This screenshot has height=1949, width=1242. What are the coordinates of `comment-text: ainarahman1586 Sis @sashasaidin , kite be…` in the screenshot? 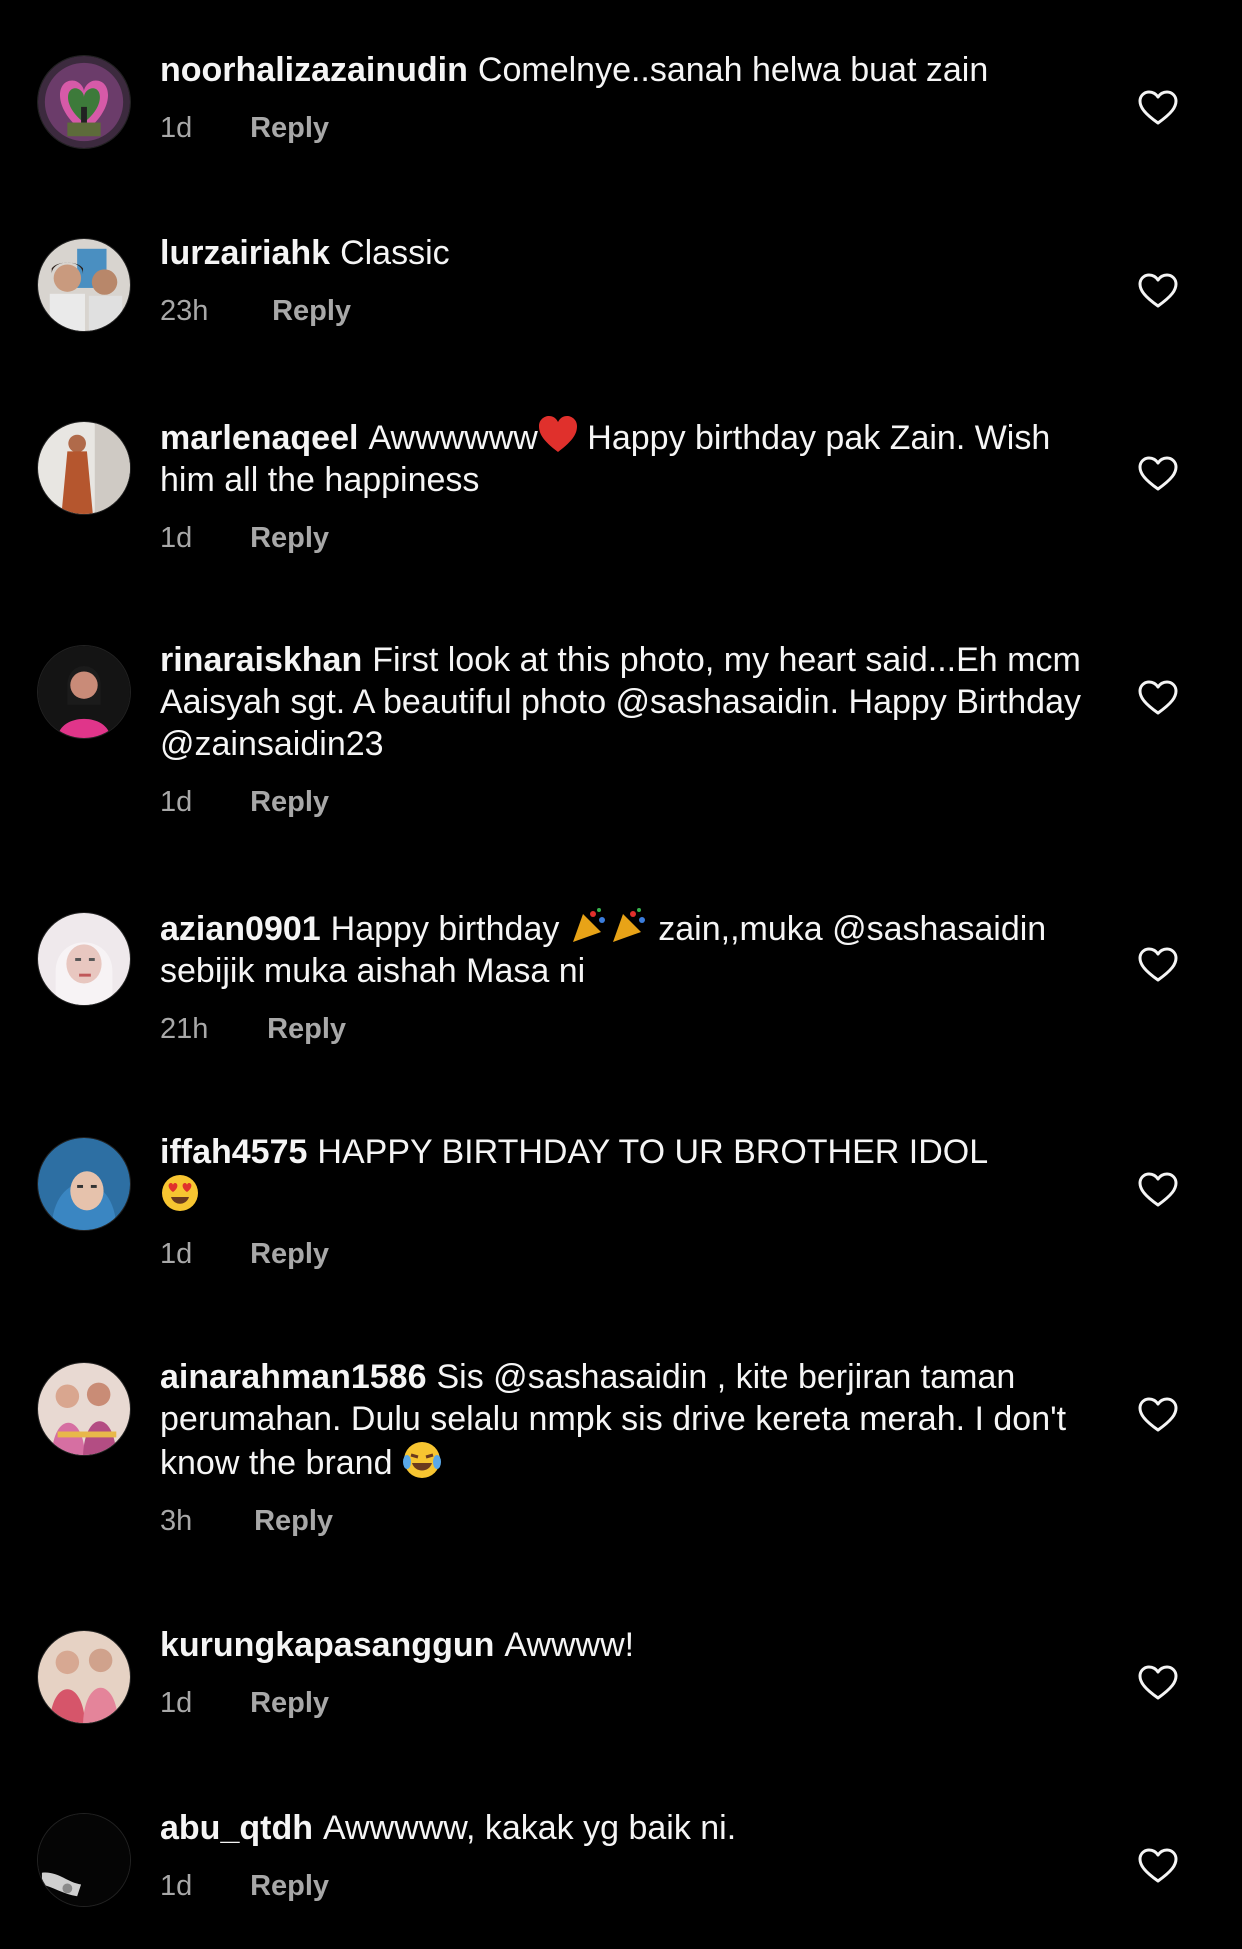 It's located at (625, 1420).